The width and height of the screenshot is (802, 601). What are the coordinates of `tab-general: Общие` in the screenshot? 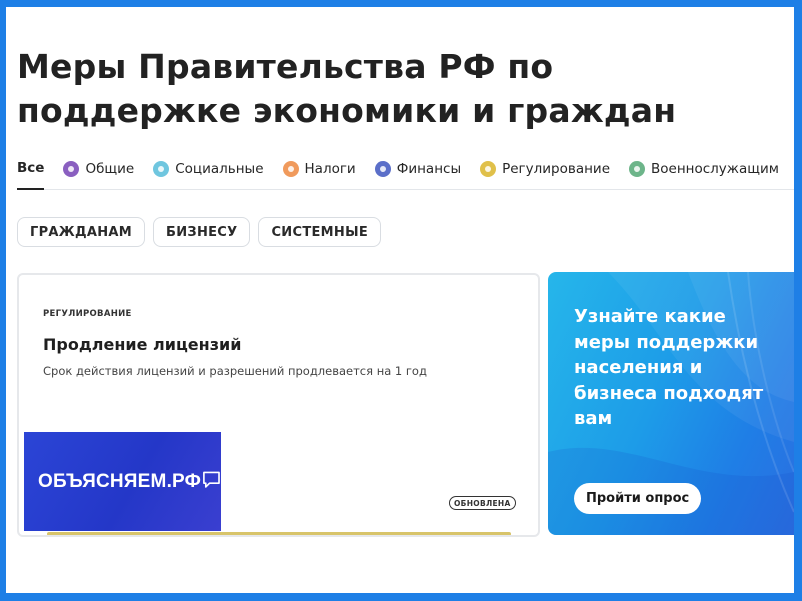 It's located at (98, 169).